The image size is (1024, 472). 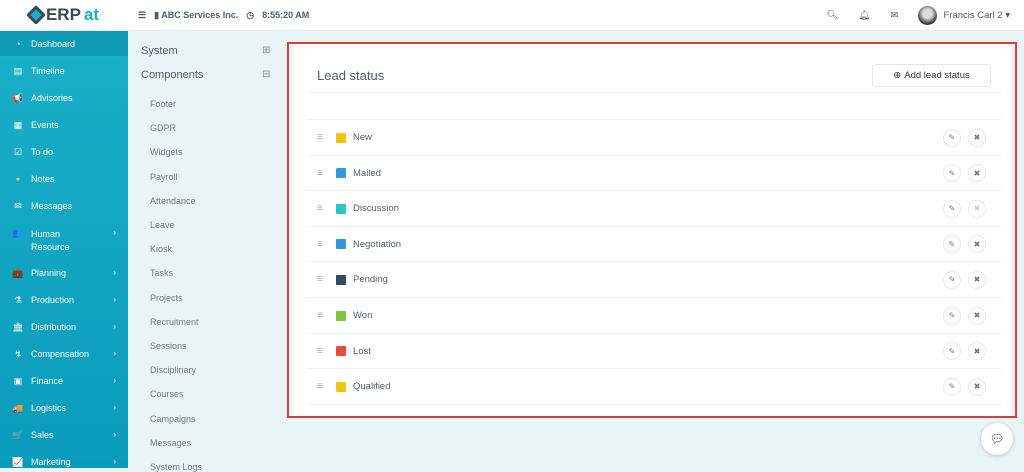 I want to click on mail-icon: ✉, so click(x=894, y=15).